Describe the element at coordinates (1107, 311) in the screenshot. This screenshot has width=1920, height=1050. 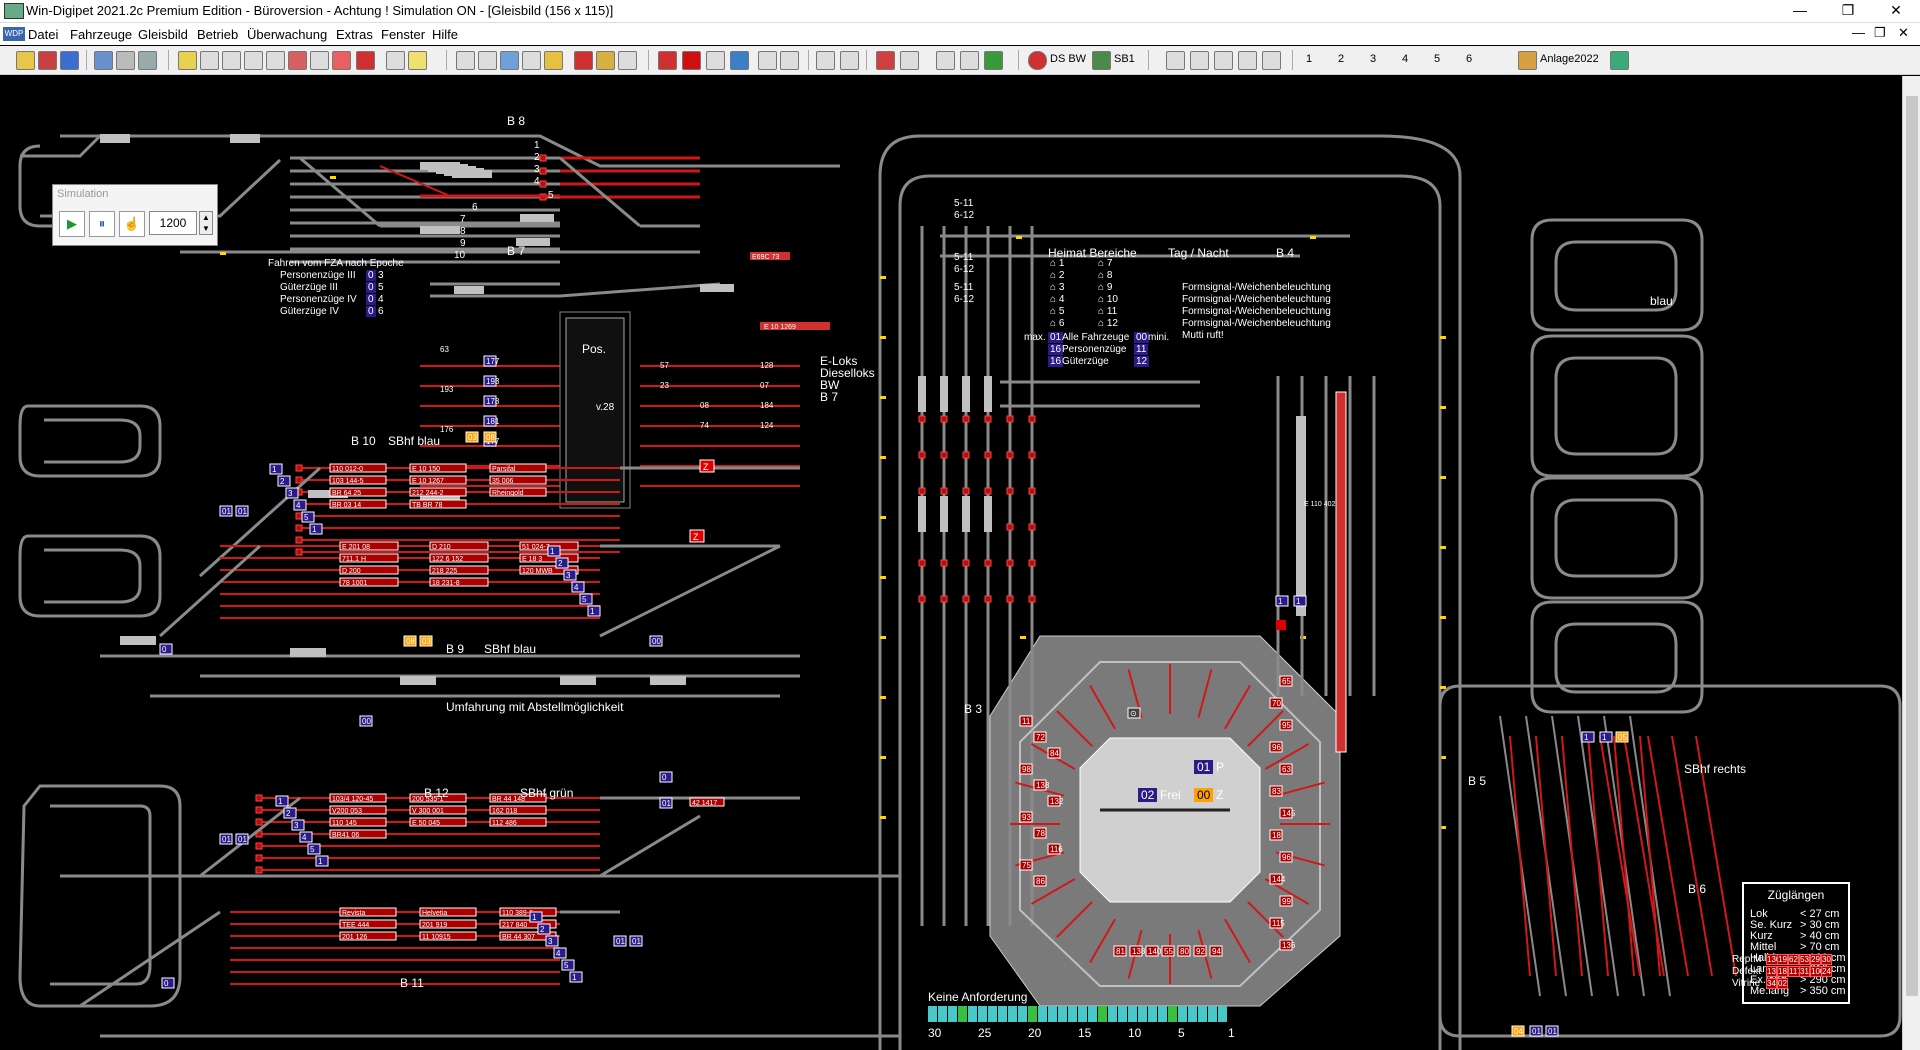
I see `heimat-item: ⌂ 11` at that location.